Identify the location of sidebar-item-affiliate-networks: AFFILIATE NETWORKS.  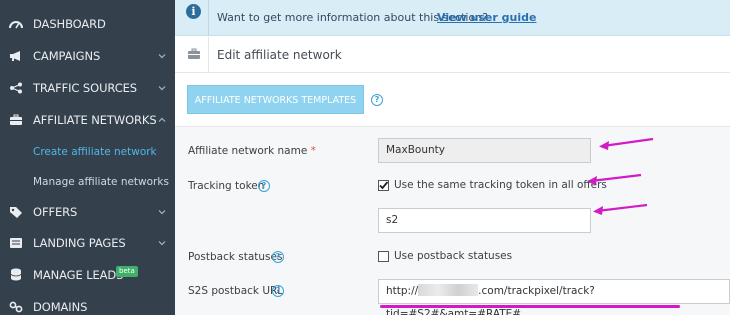
(87, 119).